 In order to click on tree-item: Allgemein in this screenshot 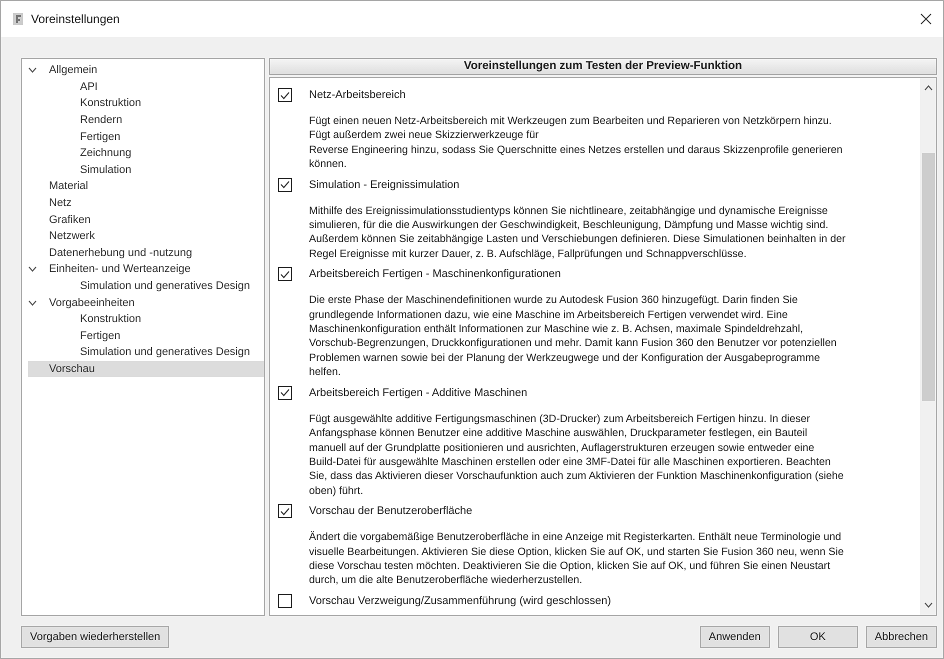, I will do `click(146, 70)`.